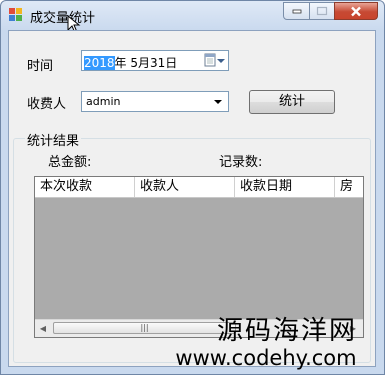 The width and height of the screenshot is (385, 375). Describe the element at coordinates (85, 187) in the screenshot. I see `column-header-amount: 本次收款` at that location.